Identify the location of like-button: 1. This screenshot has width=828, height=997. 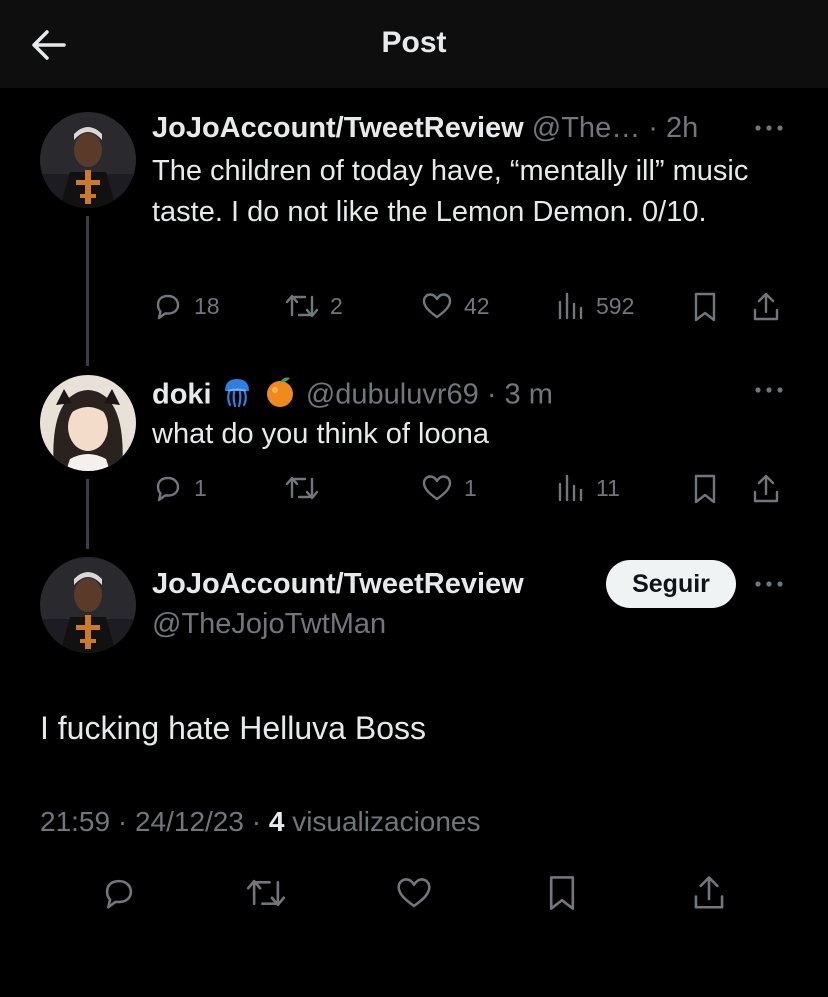
(448, 488).